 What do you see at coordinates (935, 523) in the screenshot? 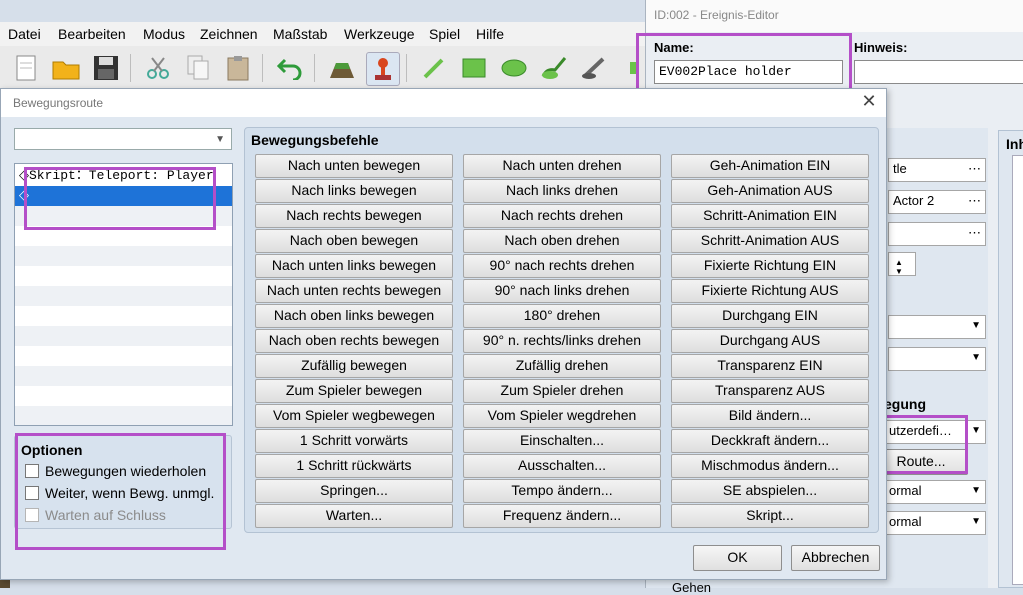
I see `frequency-select: ormal ▼` at bounding box center [935, 523].